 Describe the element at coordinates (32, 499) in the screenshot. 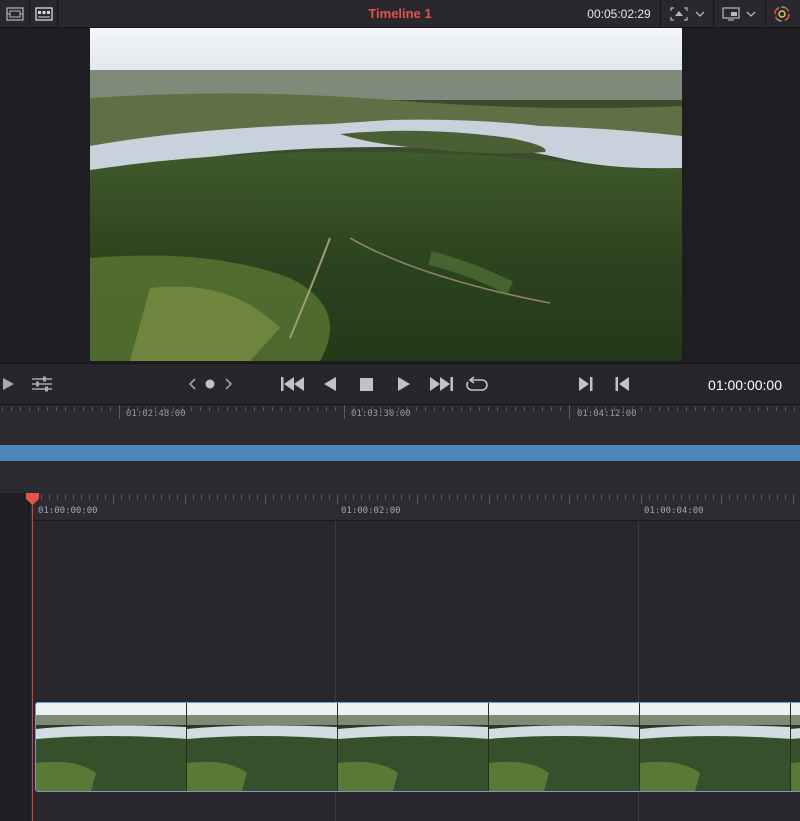

I see `playhead-marker` at that location.